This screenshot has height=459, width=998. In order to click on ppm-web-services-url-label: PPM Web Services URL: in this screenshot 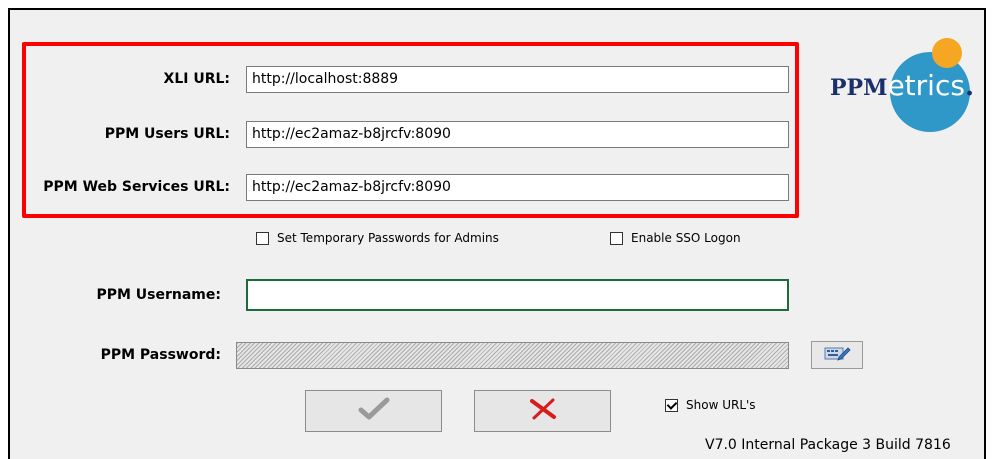, I will do `click(136, 187)`.